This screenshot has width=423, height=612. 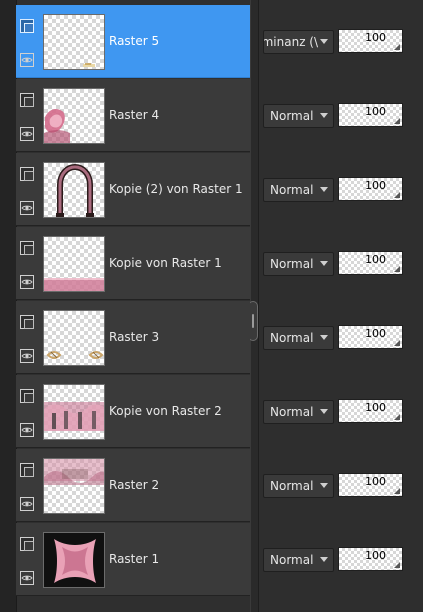 I want to click on layer-name: Raster 2, so click(x=134, y=485).